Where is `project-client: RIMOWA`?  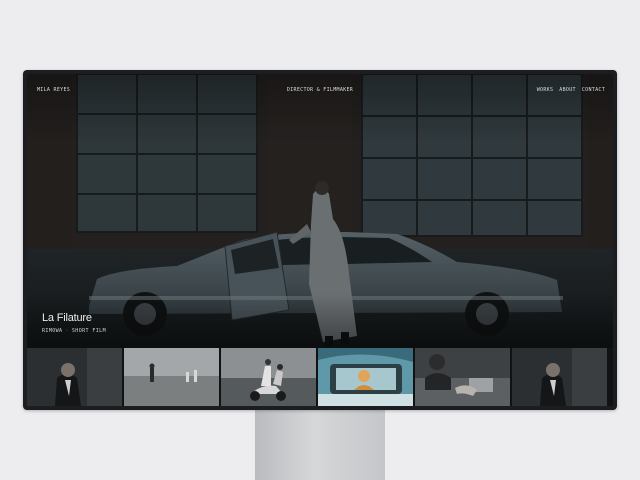 project-client: RIMOWA is located at coordinates (52, 331).